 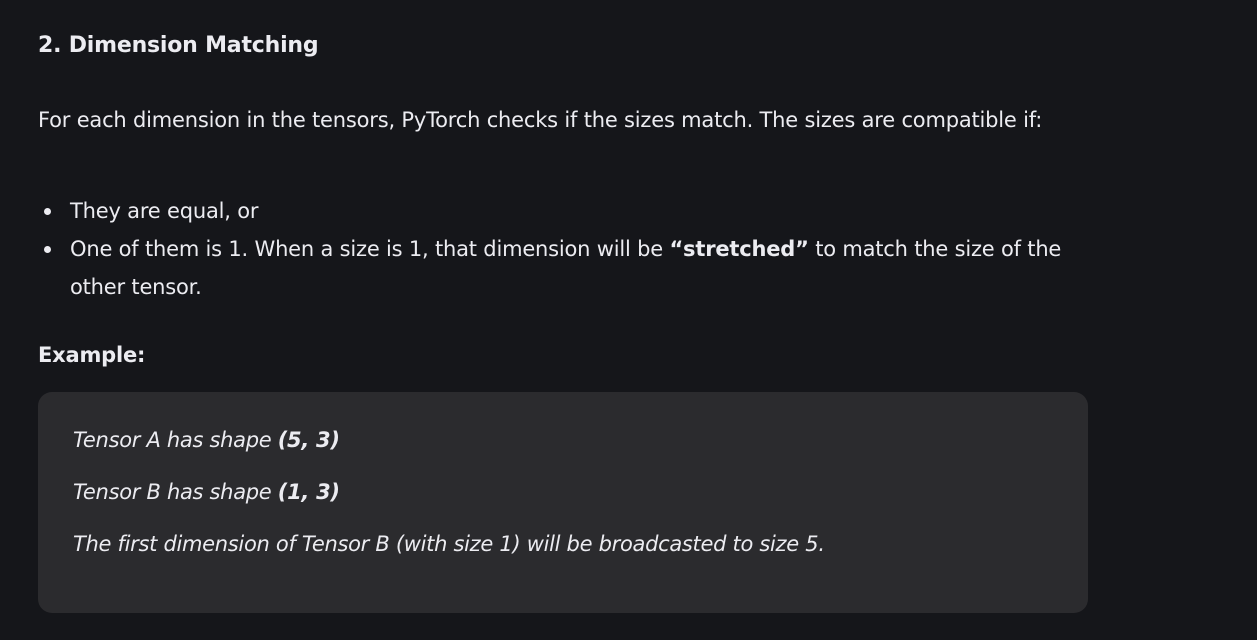 What do you see at coordinates (92, 355) in the screenshot?
I see `example-label: Example:` at bounding box center [92, 355].